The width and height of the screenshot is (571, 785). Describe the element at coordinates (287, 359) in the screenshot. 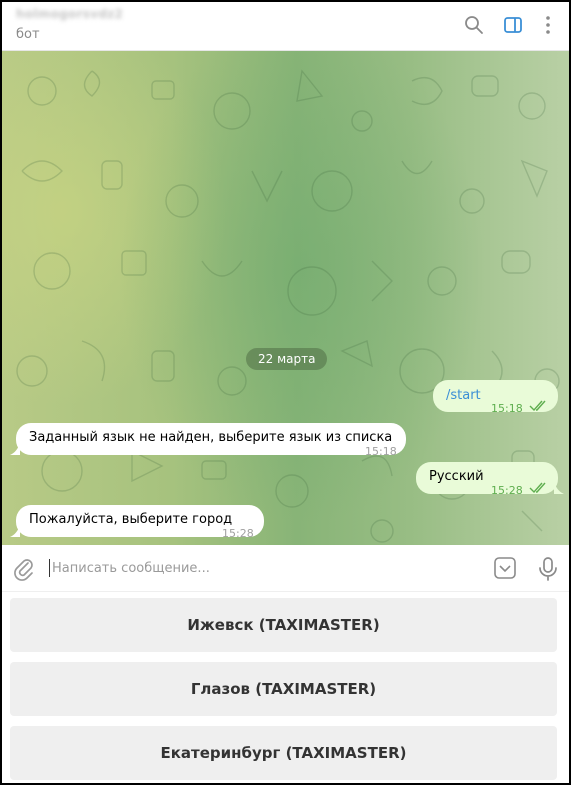

I see `date-separator: 22 марта` at that location.